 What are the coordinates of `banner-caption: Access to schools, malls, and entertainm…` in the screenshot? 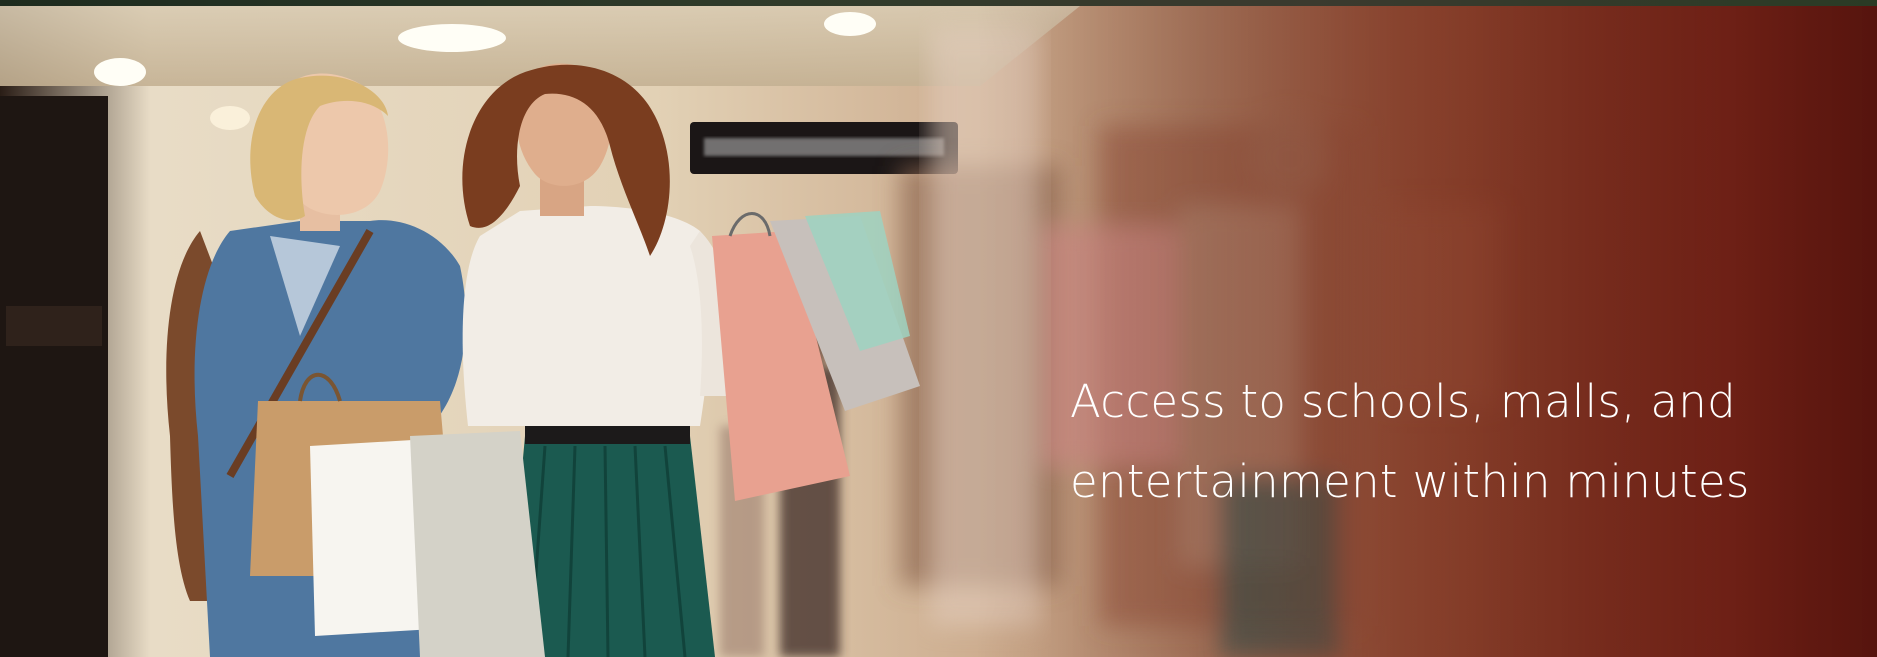 It's located at (1450, 442).